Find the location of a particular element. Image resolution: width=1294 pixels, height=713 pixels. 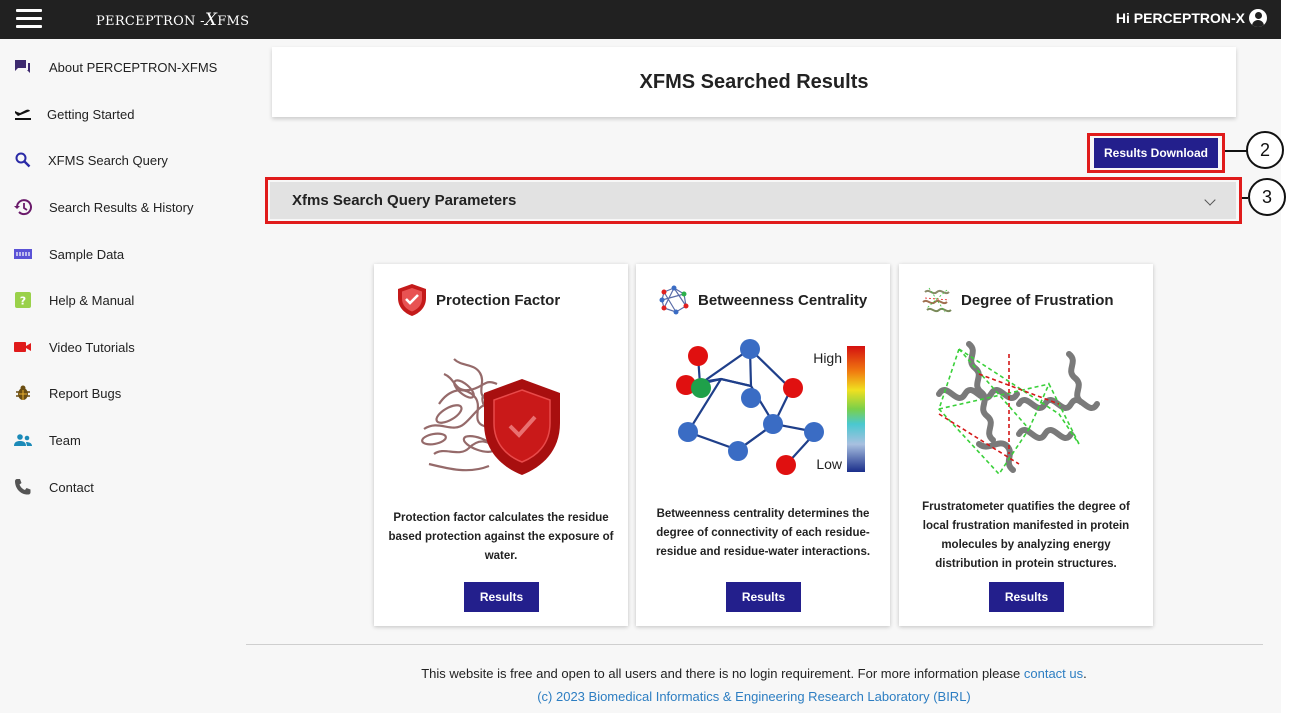

protein-shield-image is located at coordinates (490, 416).